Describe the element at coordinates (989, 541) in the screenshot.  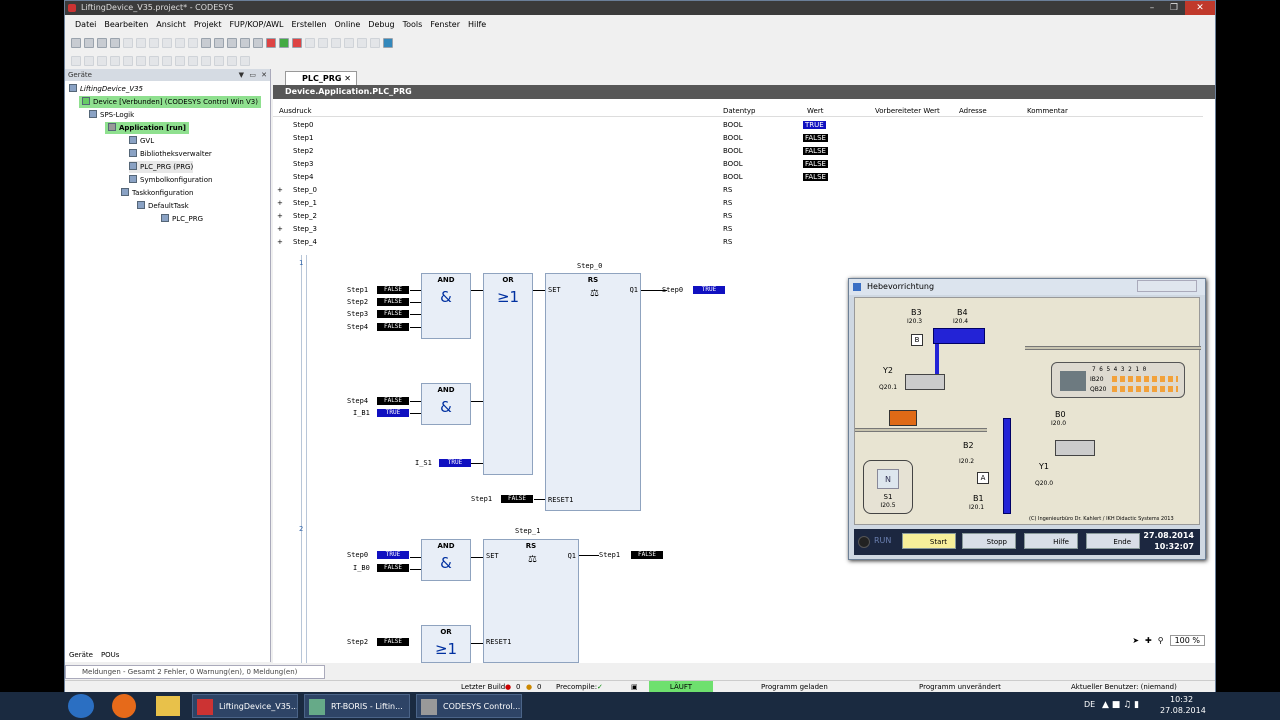
I see `sim-stop-button: Stopp` at that location.